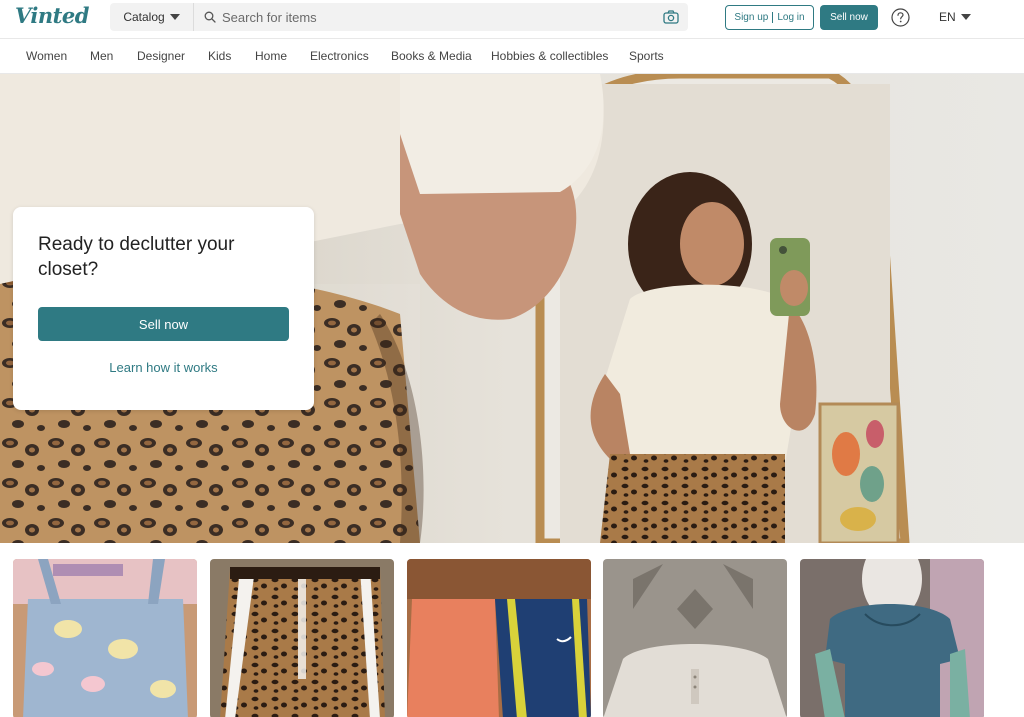 The width and height of the screenshot is (1024, 717). I want to click on nav-item-designer: Designer, so click(161, 56).